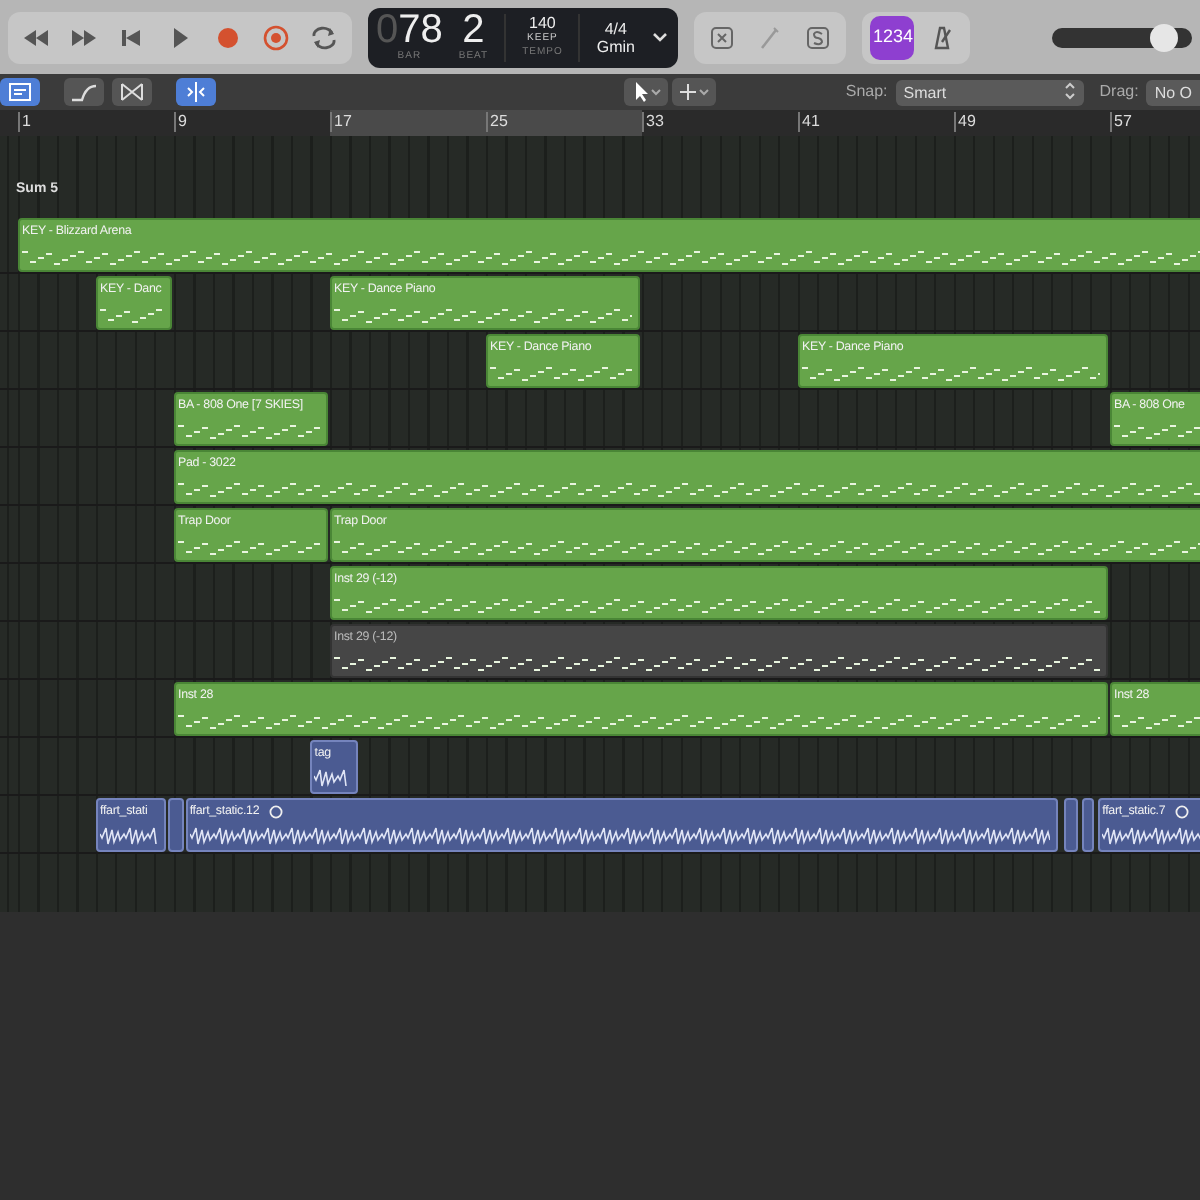  I want to click on plus-tool-menu, so click(694, 92).